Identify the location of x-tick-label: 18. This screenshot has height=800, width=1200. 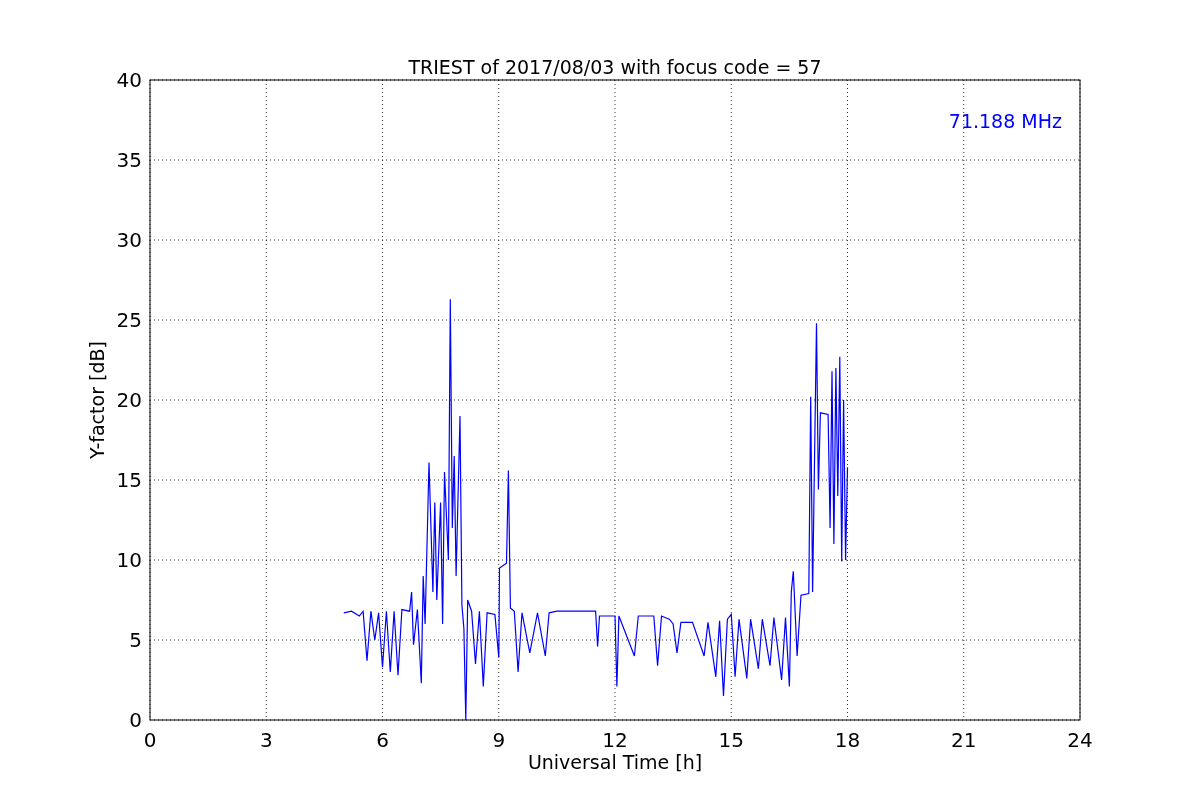
(847, 740).